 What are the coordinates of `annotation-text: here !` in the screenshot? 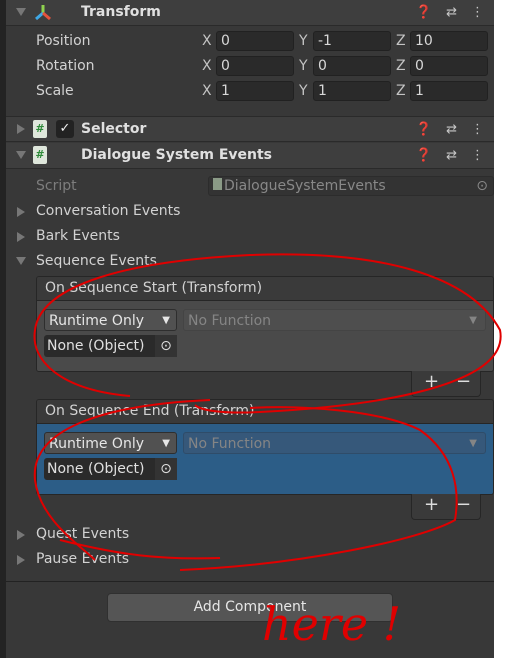 It's located at (331, 624).